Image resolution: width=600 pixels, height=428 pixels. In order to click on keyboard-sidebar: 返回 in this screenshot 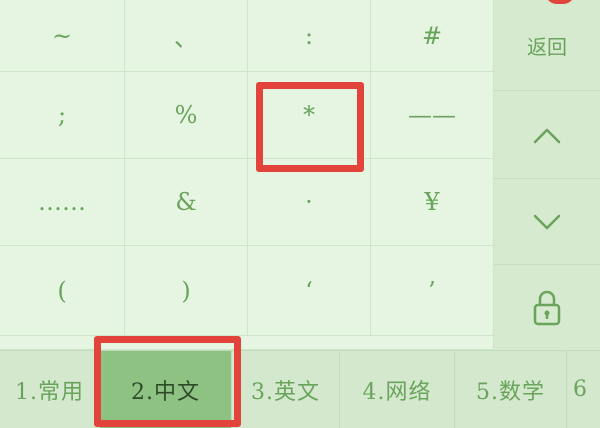, I will do `click(547, 175)`.